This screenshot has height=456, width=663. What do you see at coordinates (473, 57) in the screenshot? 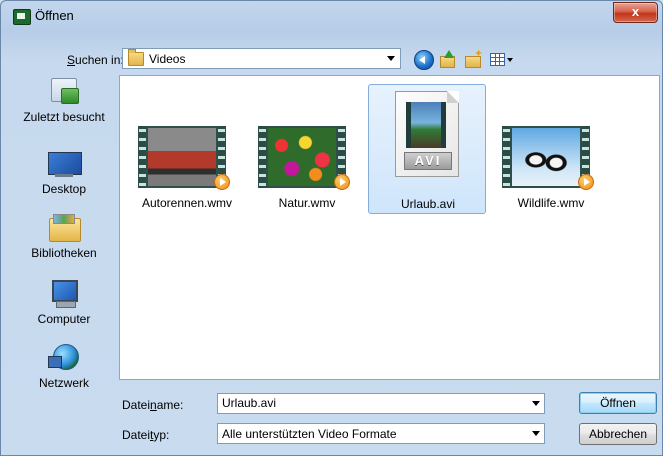
I see `new-folder-icon` at bounding box center [473, 57].